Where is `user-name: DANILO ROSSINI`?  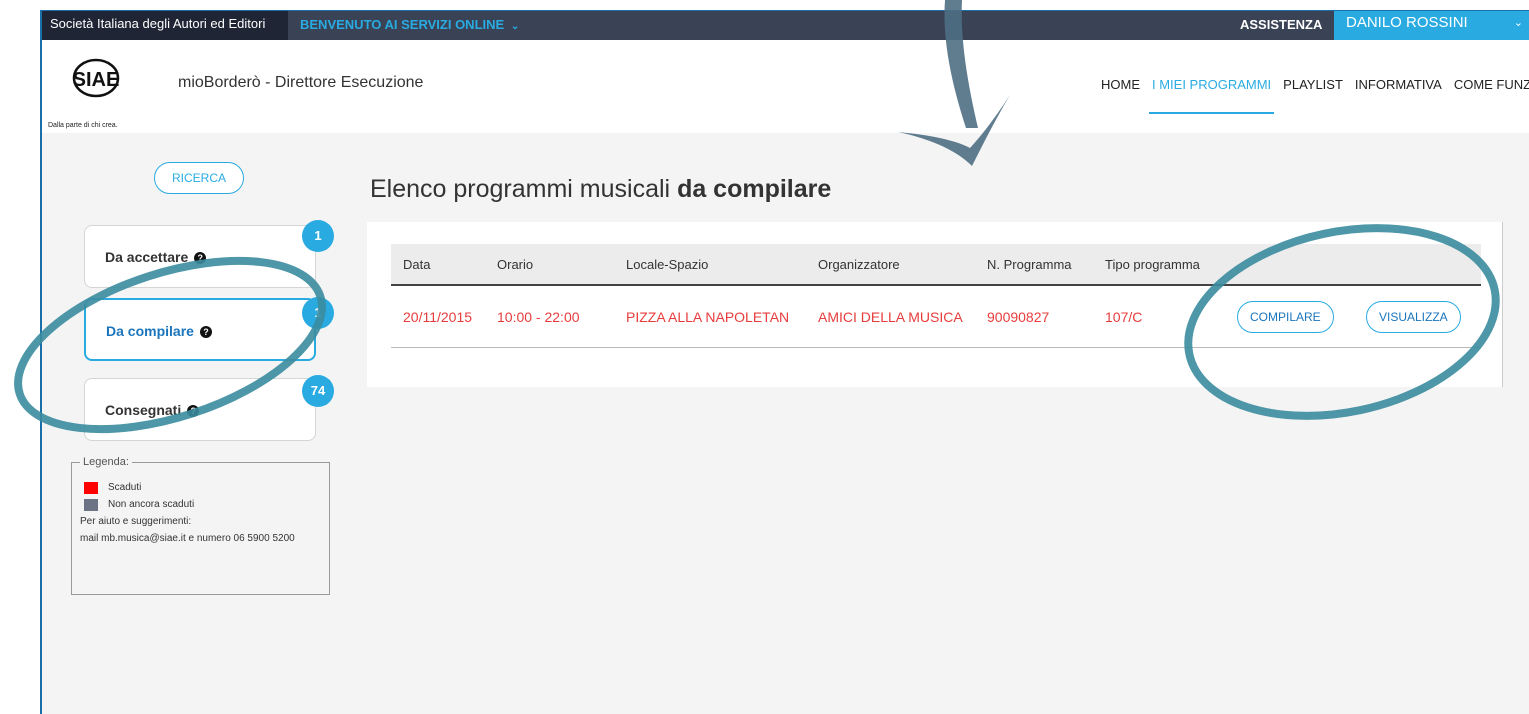
user-name: DANILO ROSSINI is located at coordinates (1407, 22).